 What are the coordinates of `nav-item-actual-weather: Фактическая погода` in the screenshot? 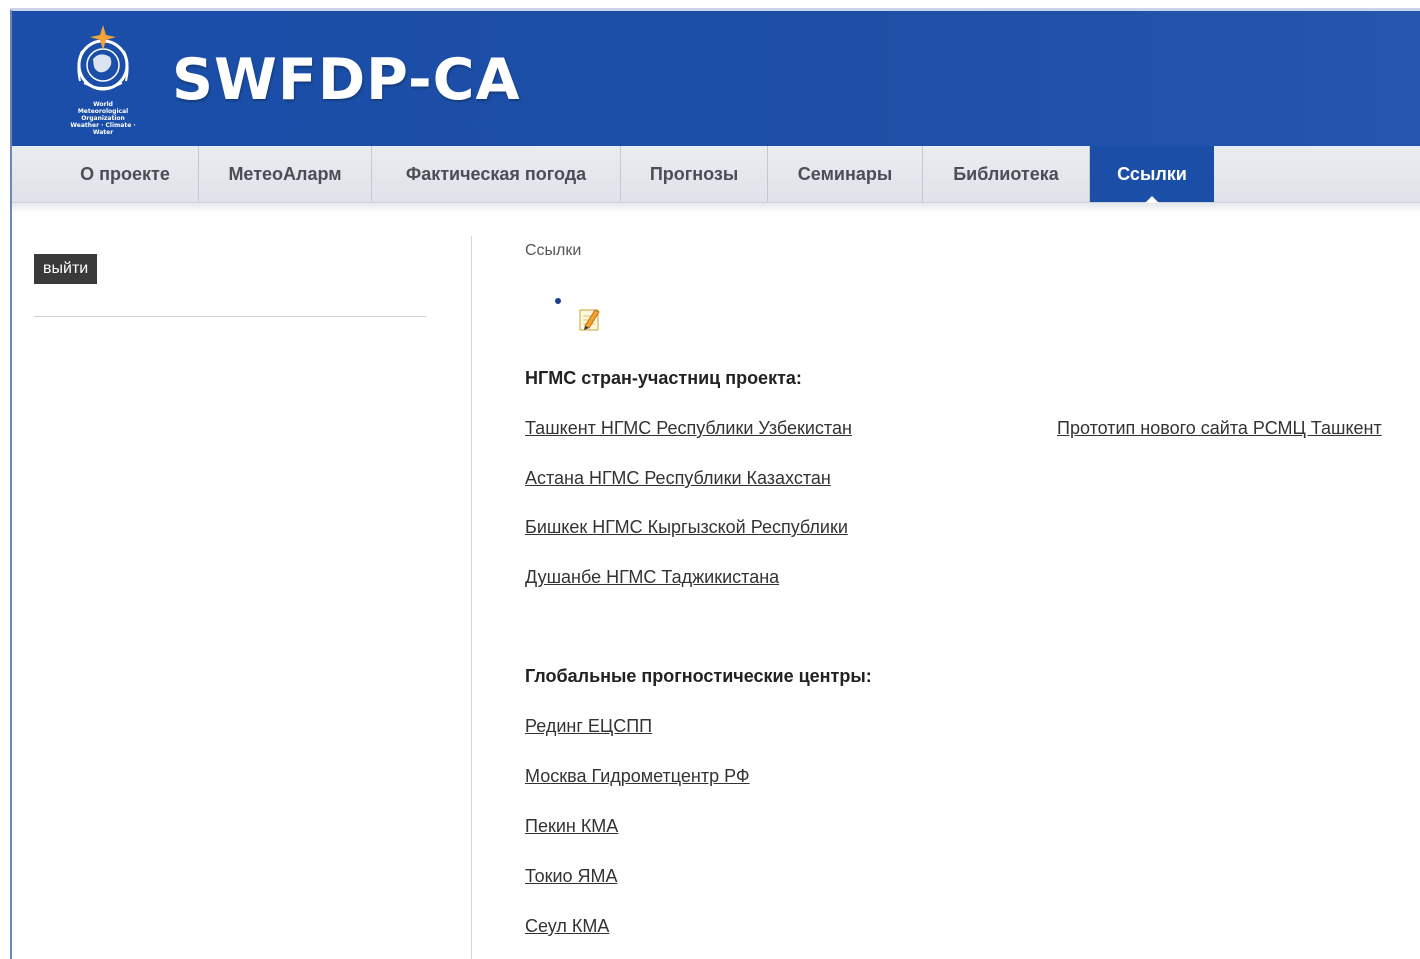 It's located at (496, 174).